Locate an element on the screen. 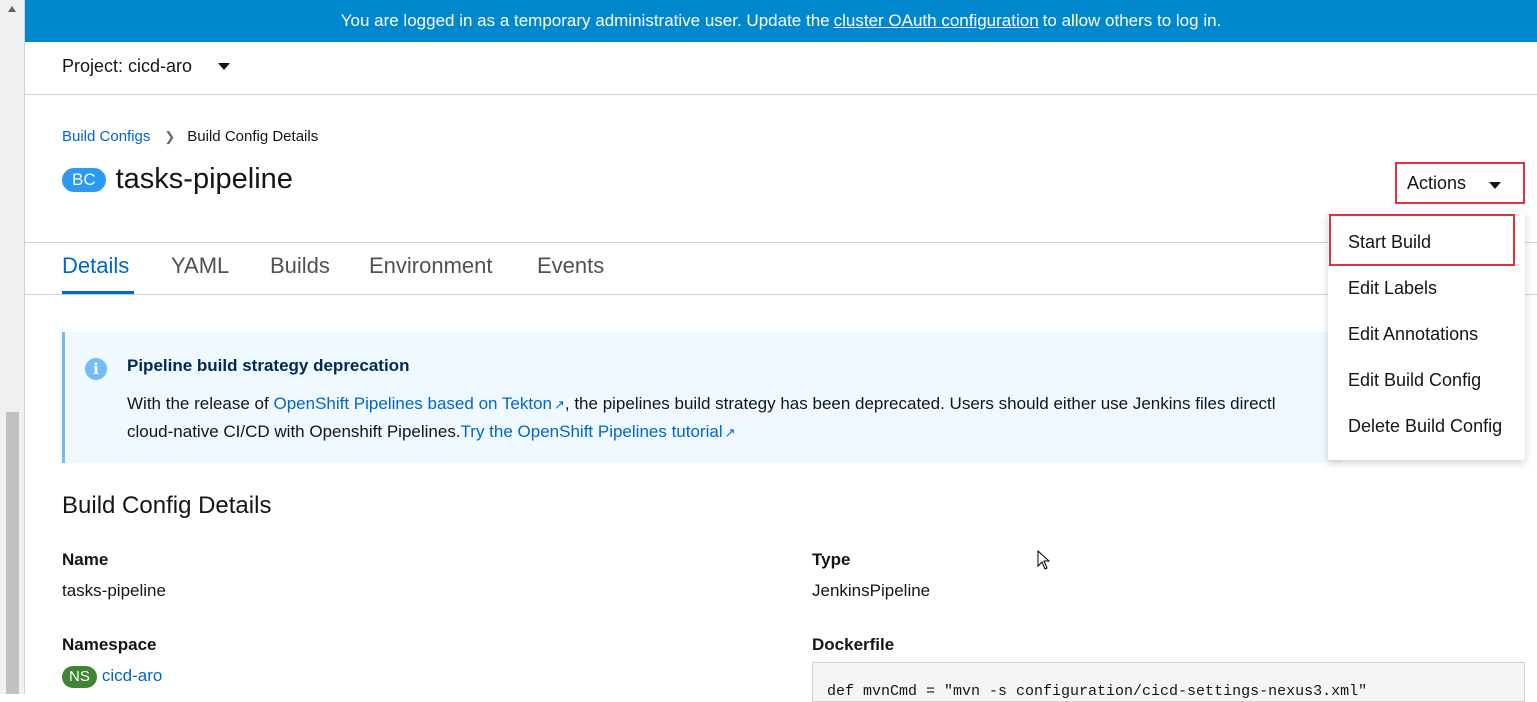 The height and width of the screenshot is (702, 1537). page-title-text: tasks-pipeline is located at coordinates (204, 179).